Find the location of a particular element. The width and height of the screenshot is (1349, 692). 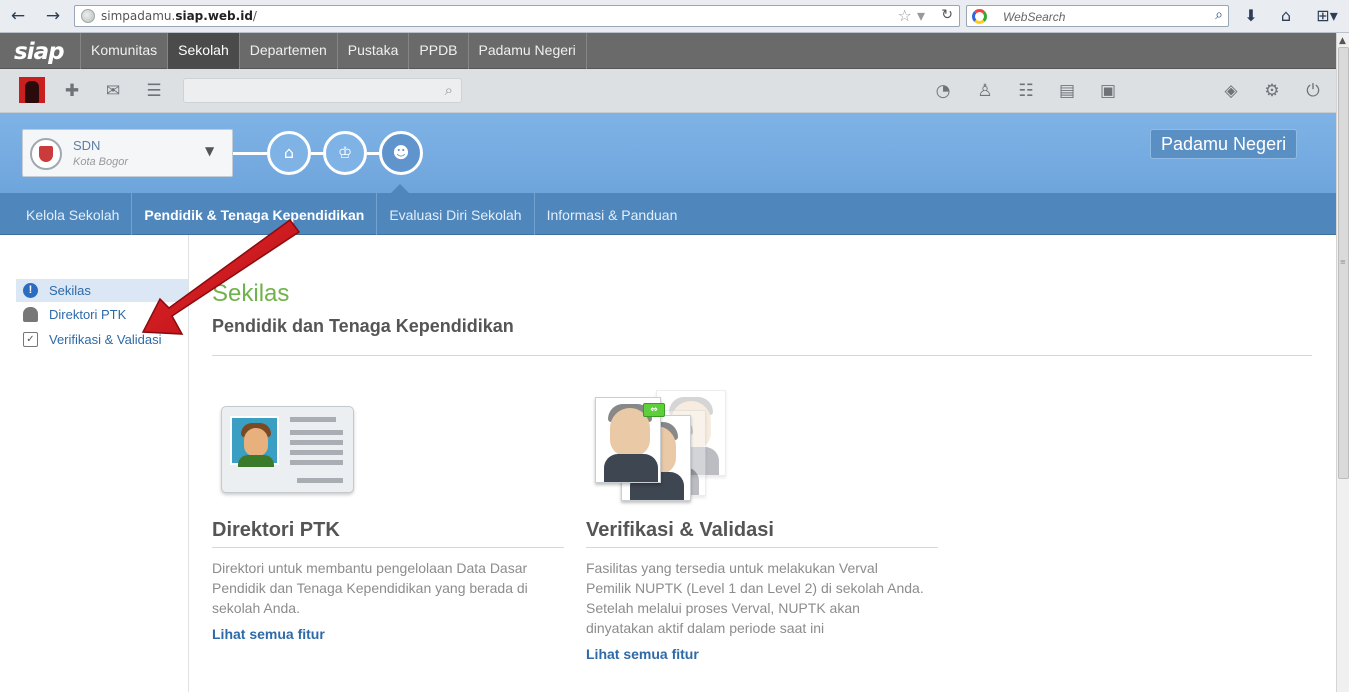

globe-icon is located at coordinates (88, 16).